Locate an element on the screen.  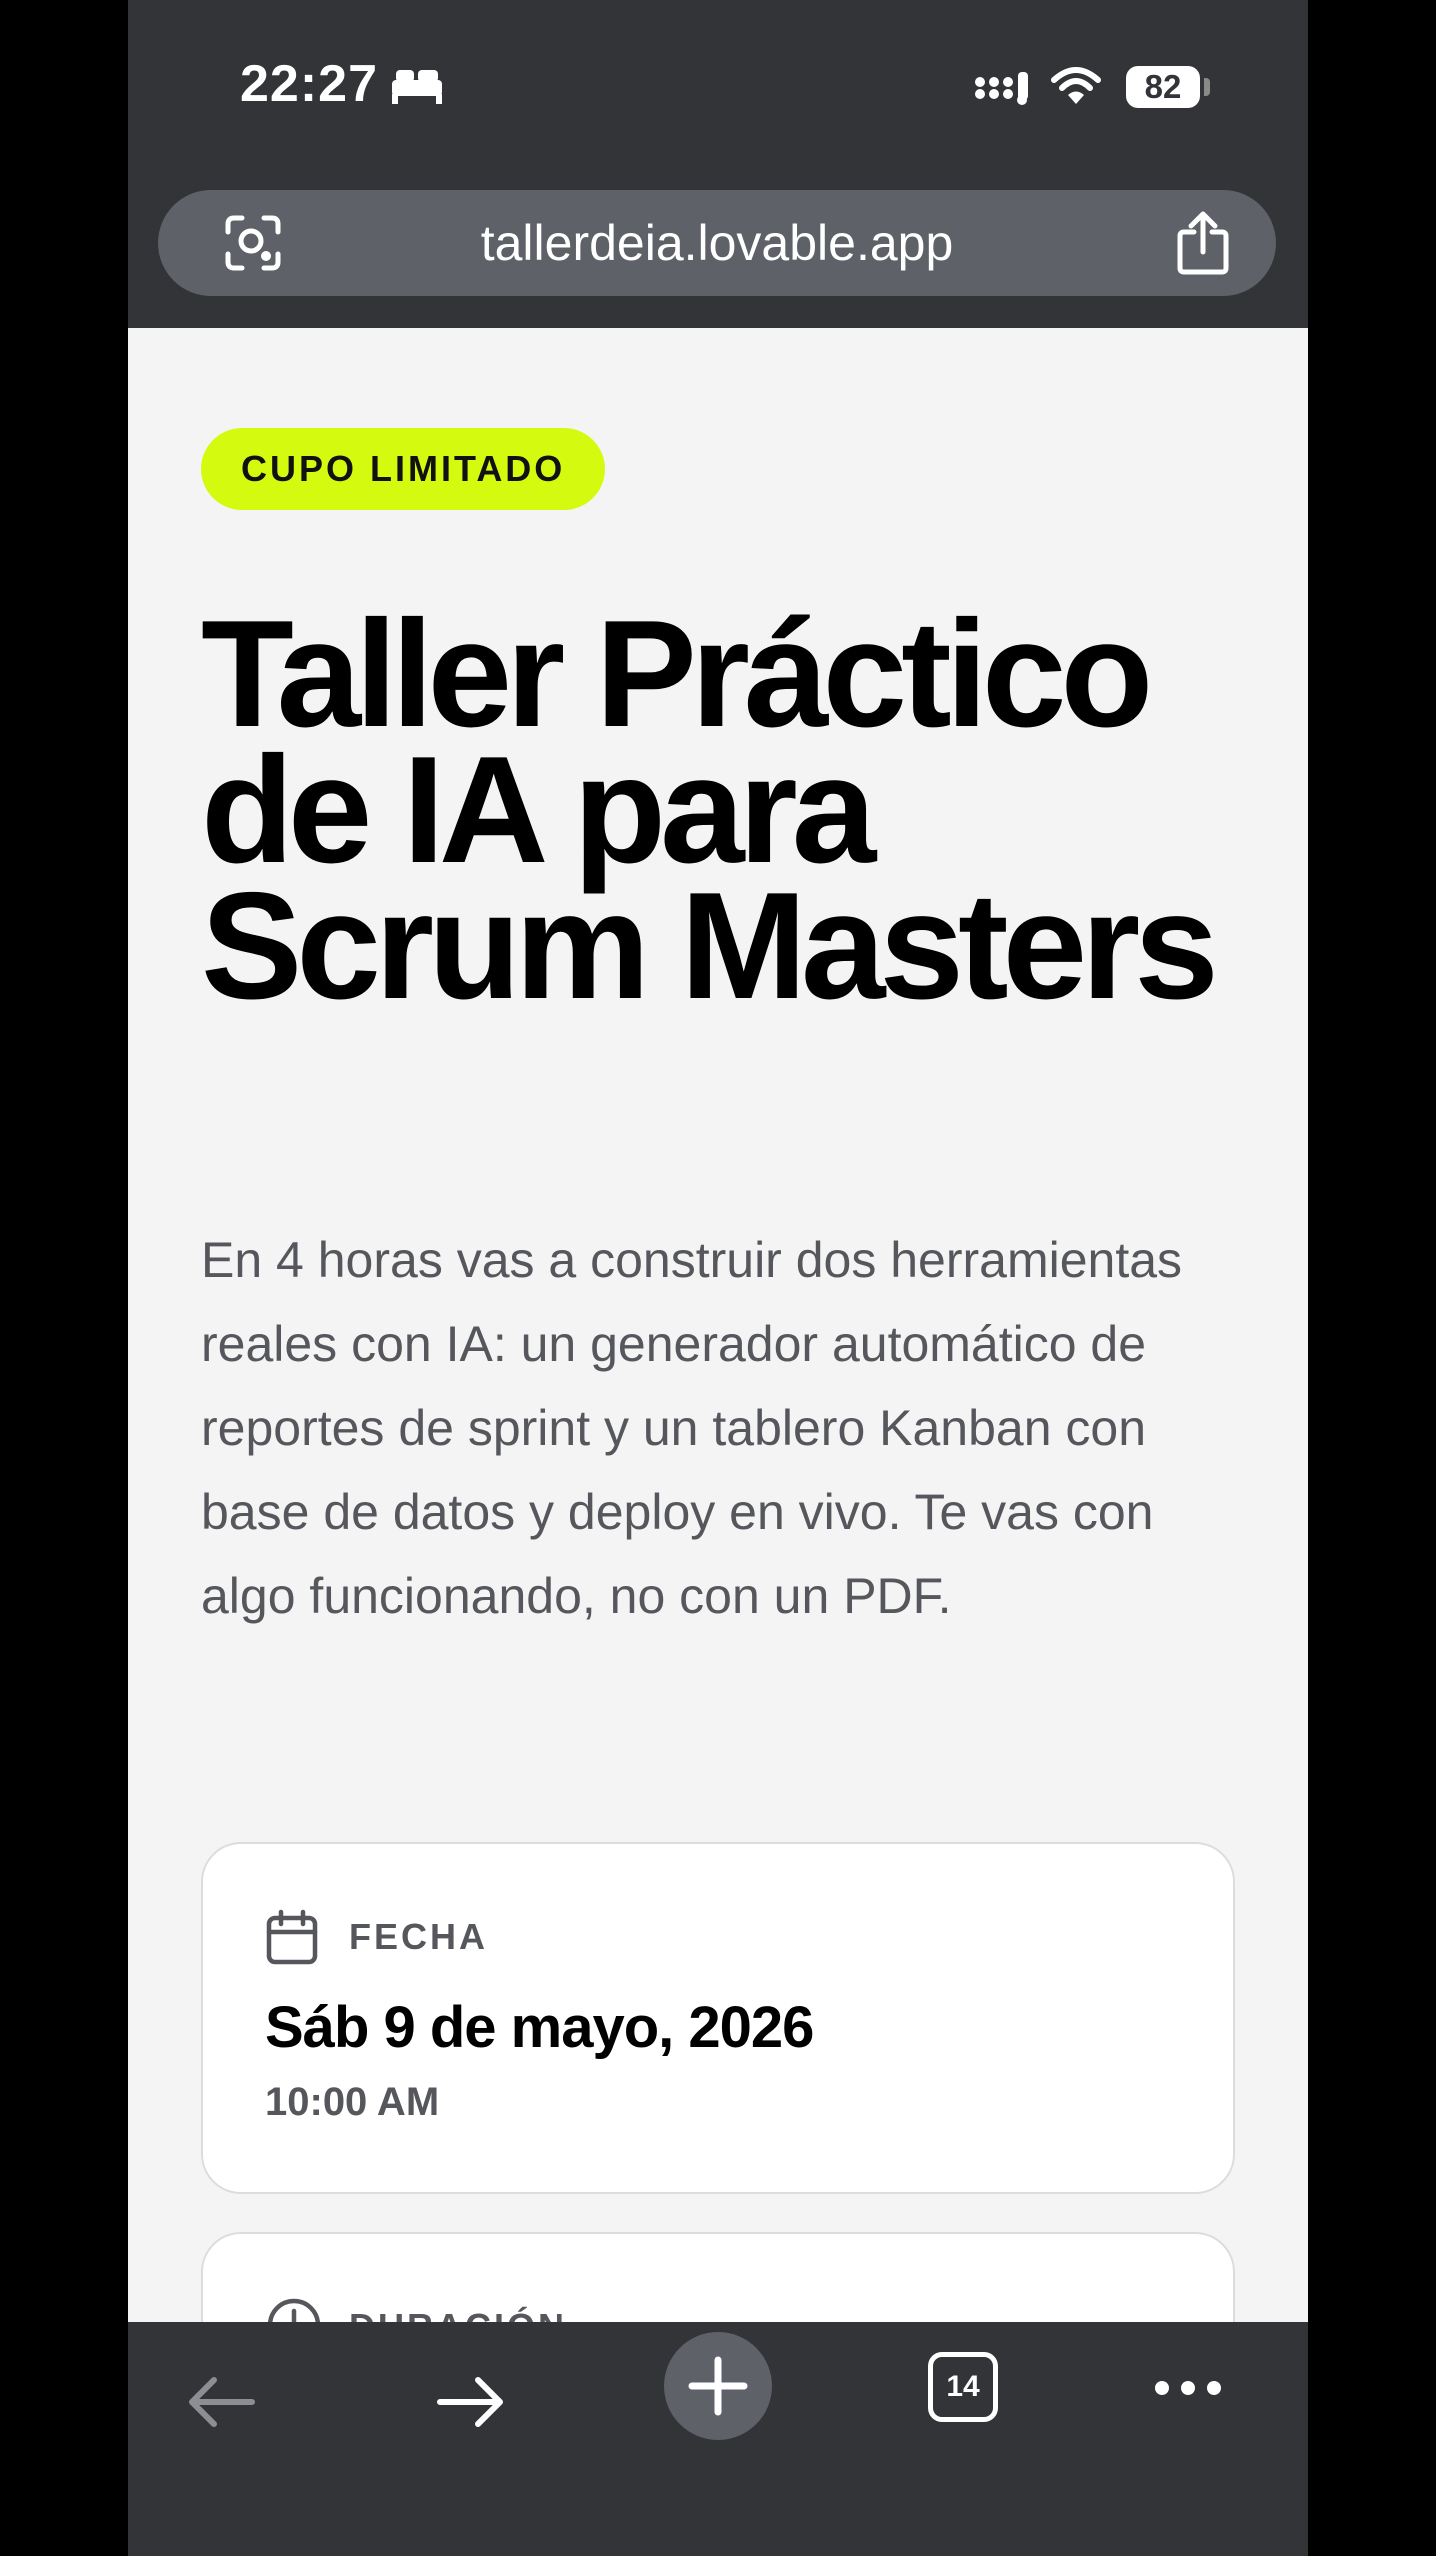
forward-arrow-icon is located at coordinates (470, 2402).